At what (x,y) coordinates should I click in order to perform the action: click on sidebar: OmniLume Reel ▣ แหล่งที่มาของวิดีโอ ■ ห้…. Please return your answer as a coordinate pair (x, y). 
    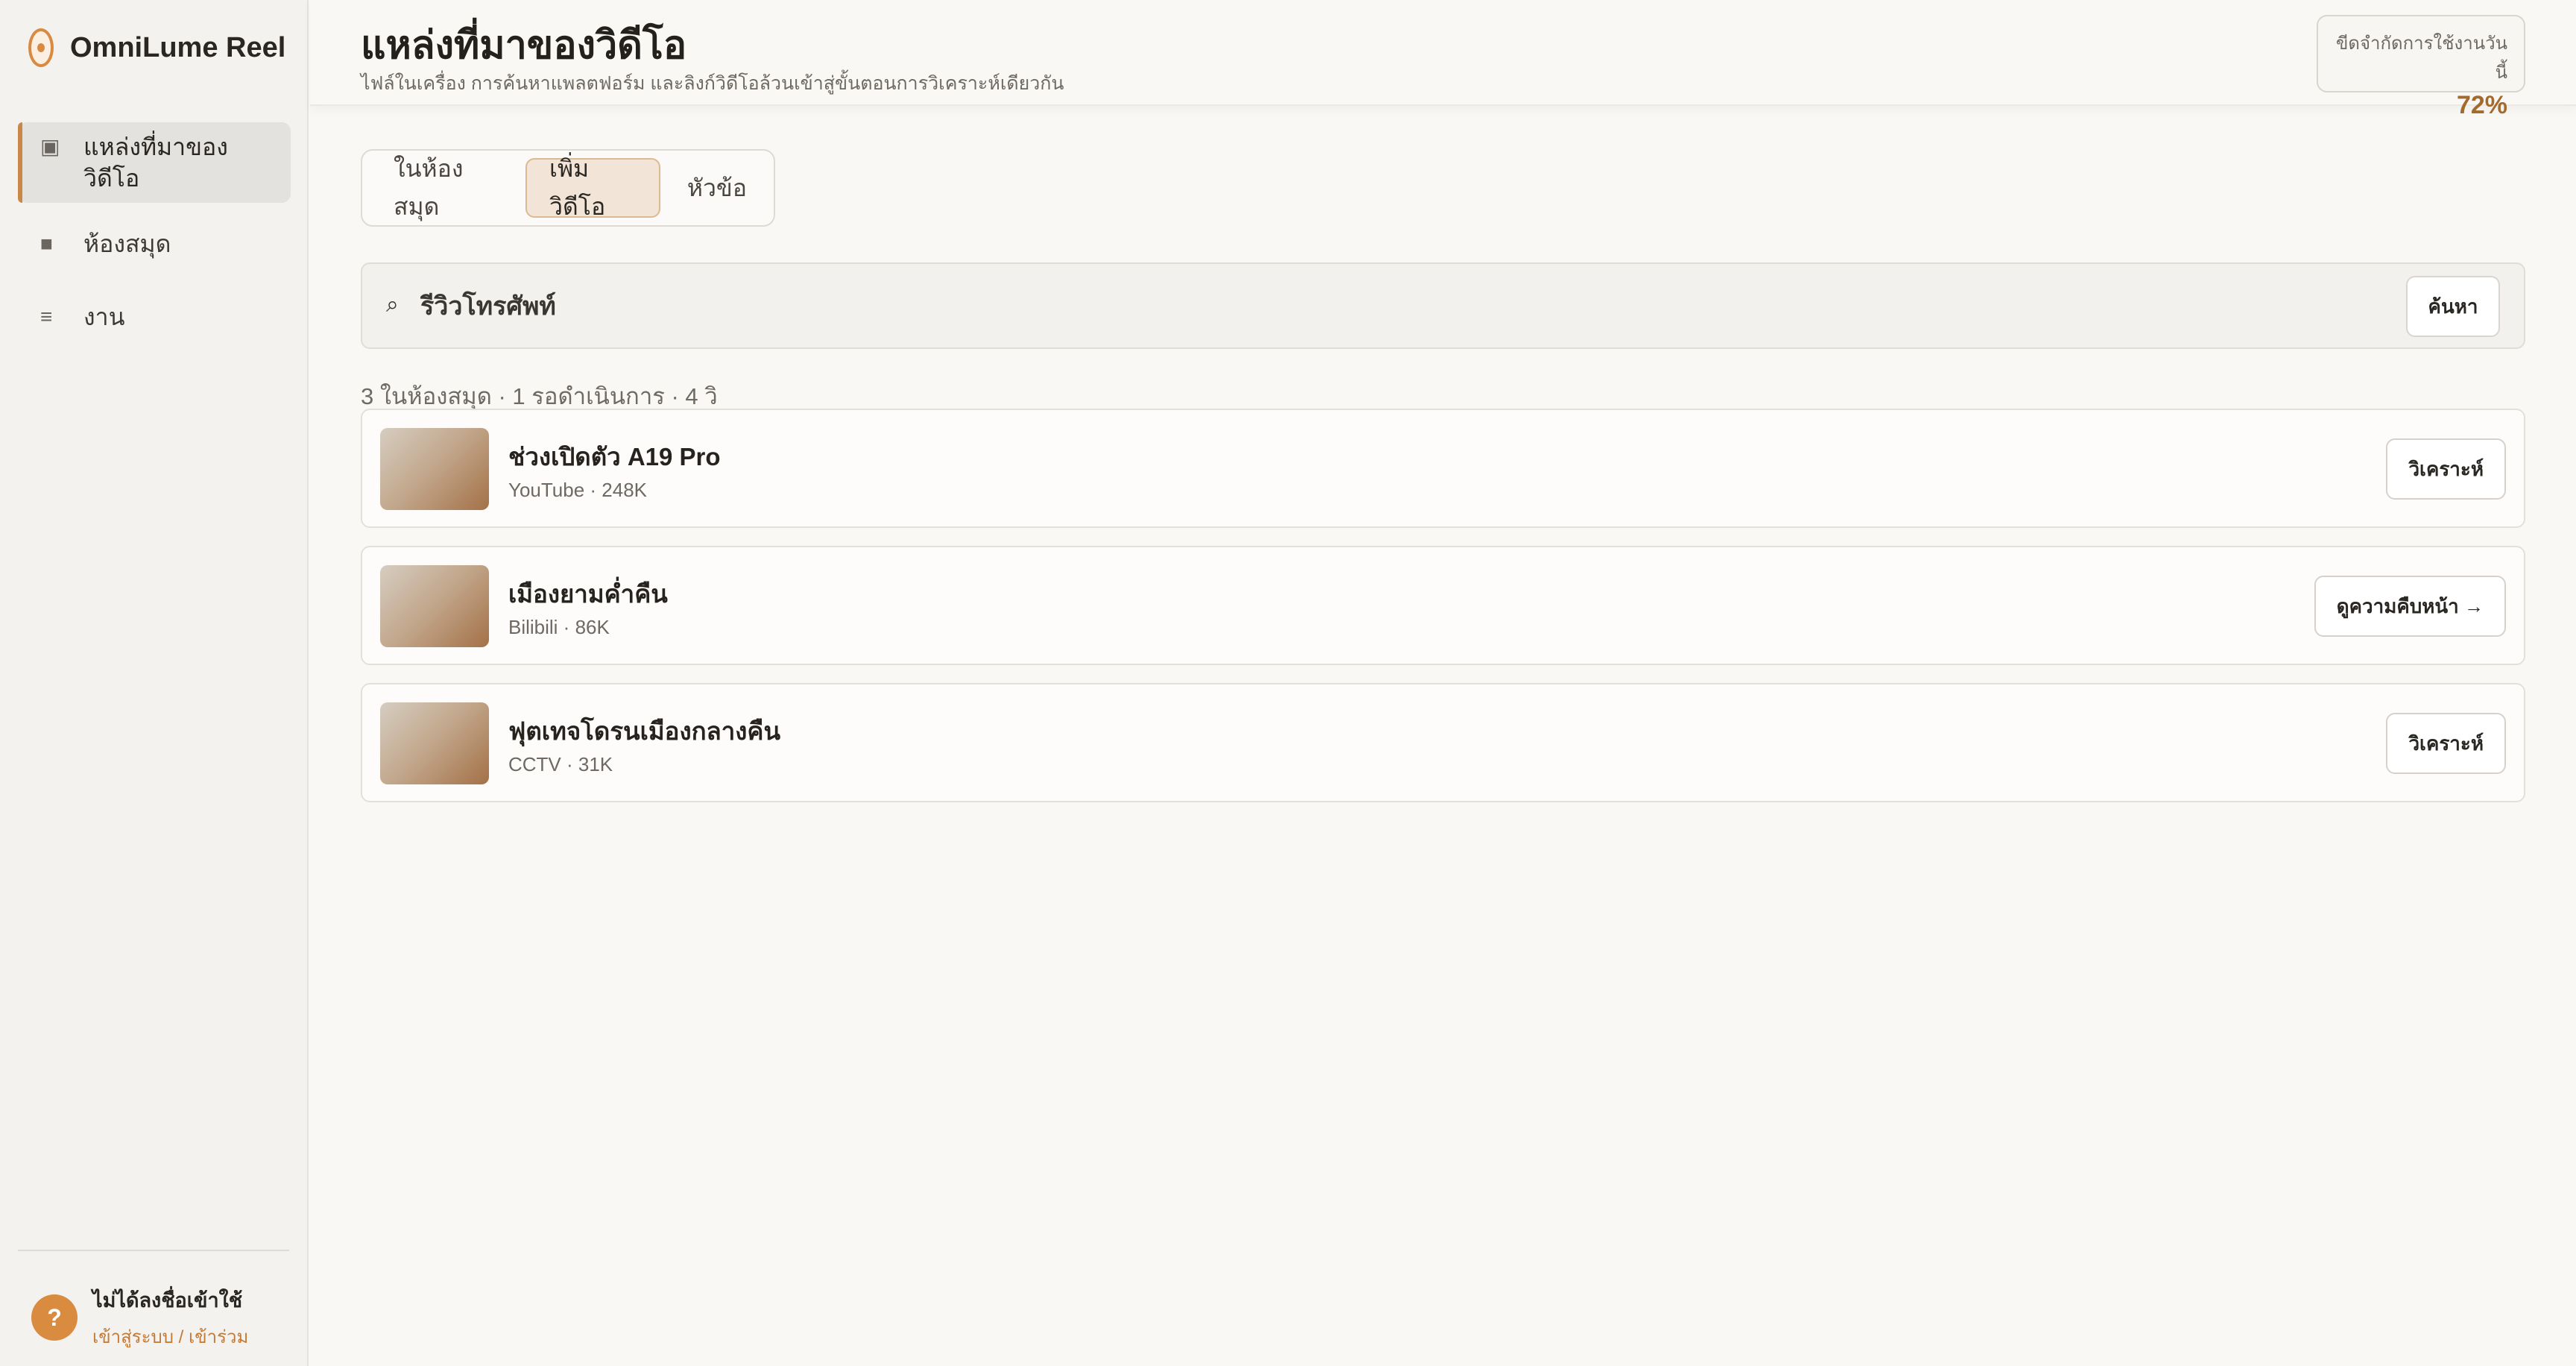
    Looking at the image, I should click on (154, 683).